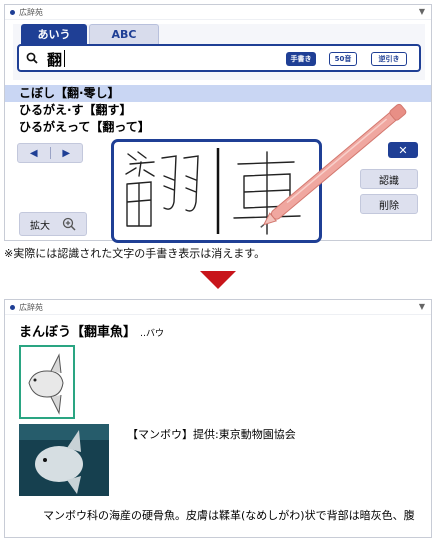 This screenshot has height=542, width=436. Describe the element at coordinates (213, 191) in the screenshot. I see `handwriting-strokes` at that location.